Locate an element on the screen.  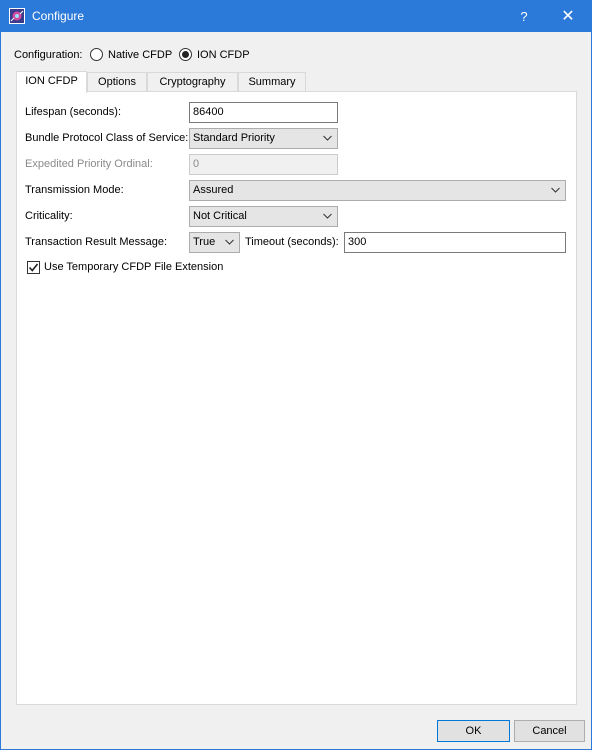
transmission-mode-label: Transmission Mode: is located at coordinates (74, 190).